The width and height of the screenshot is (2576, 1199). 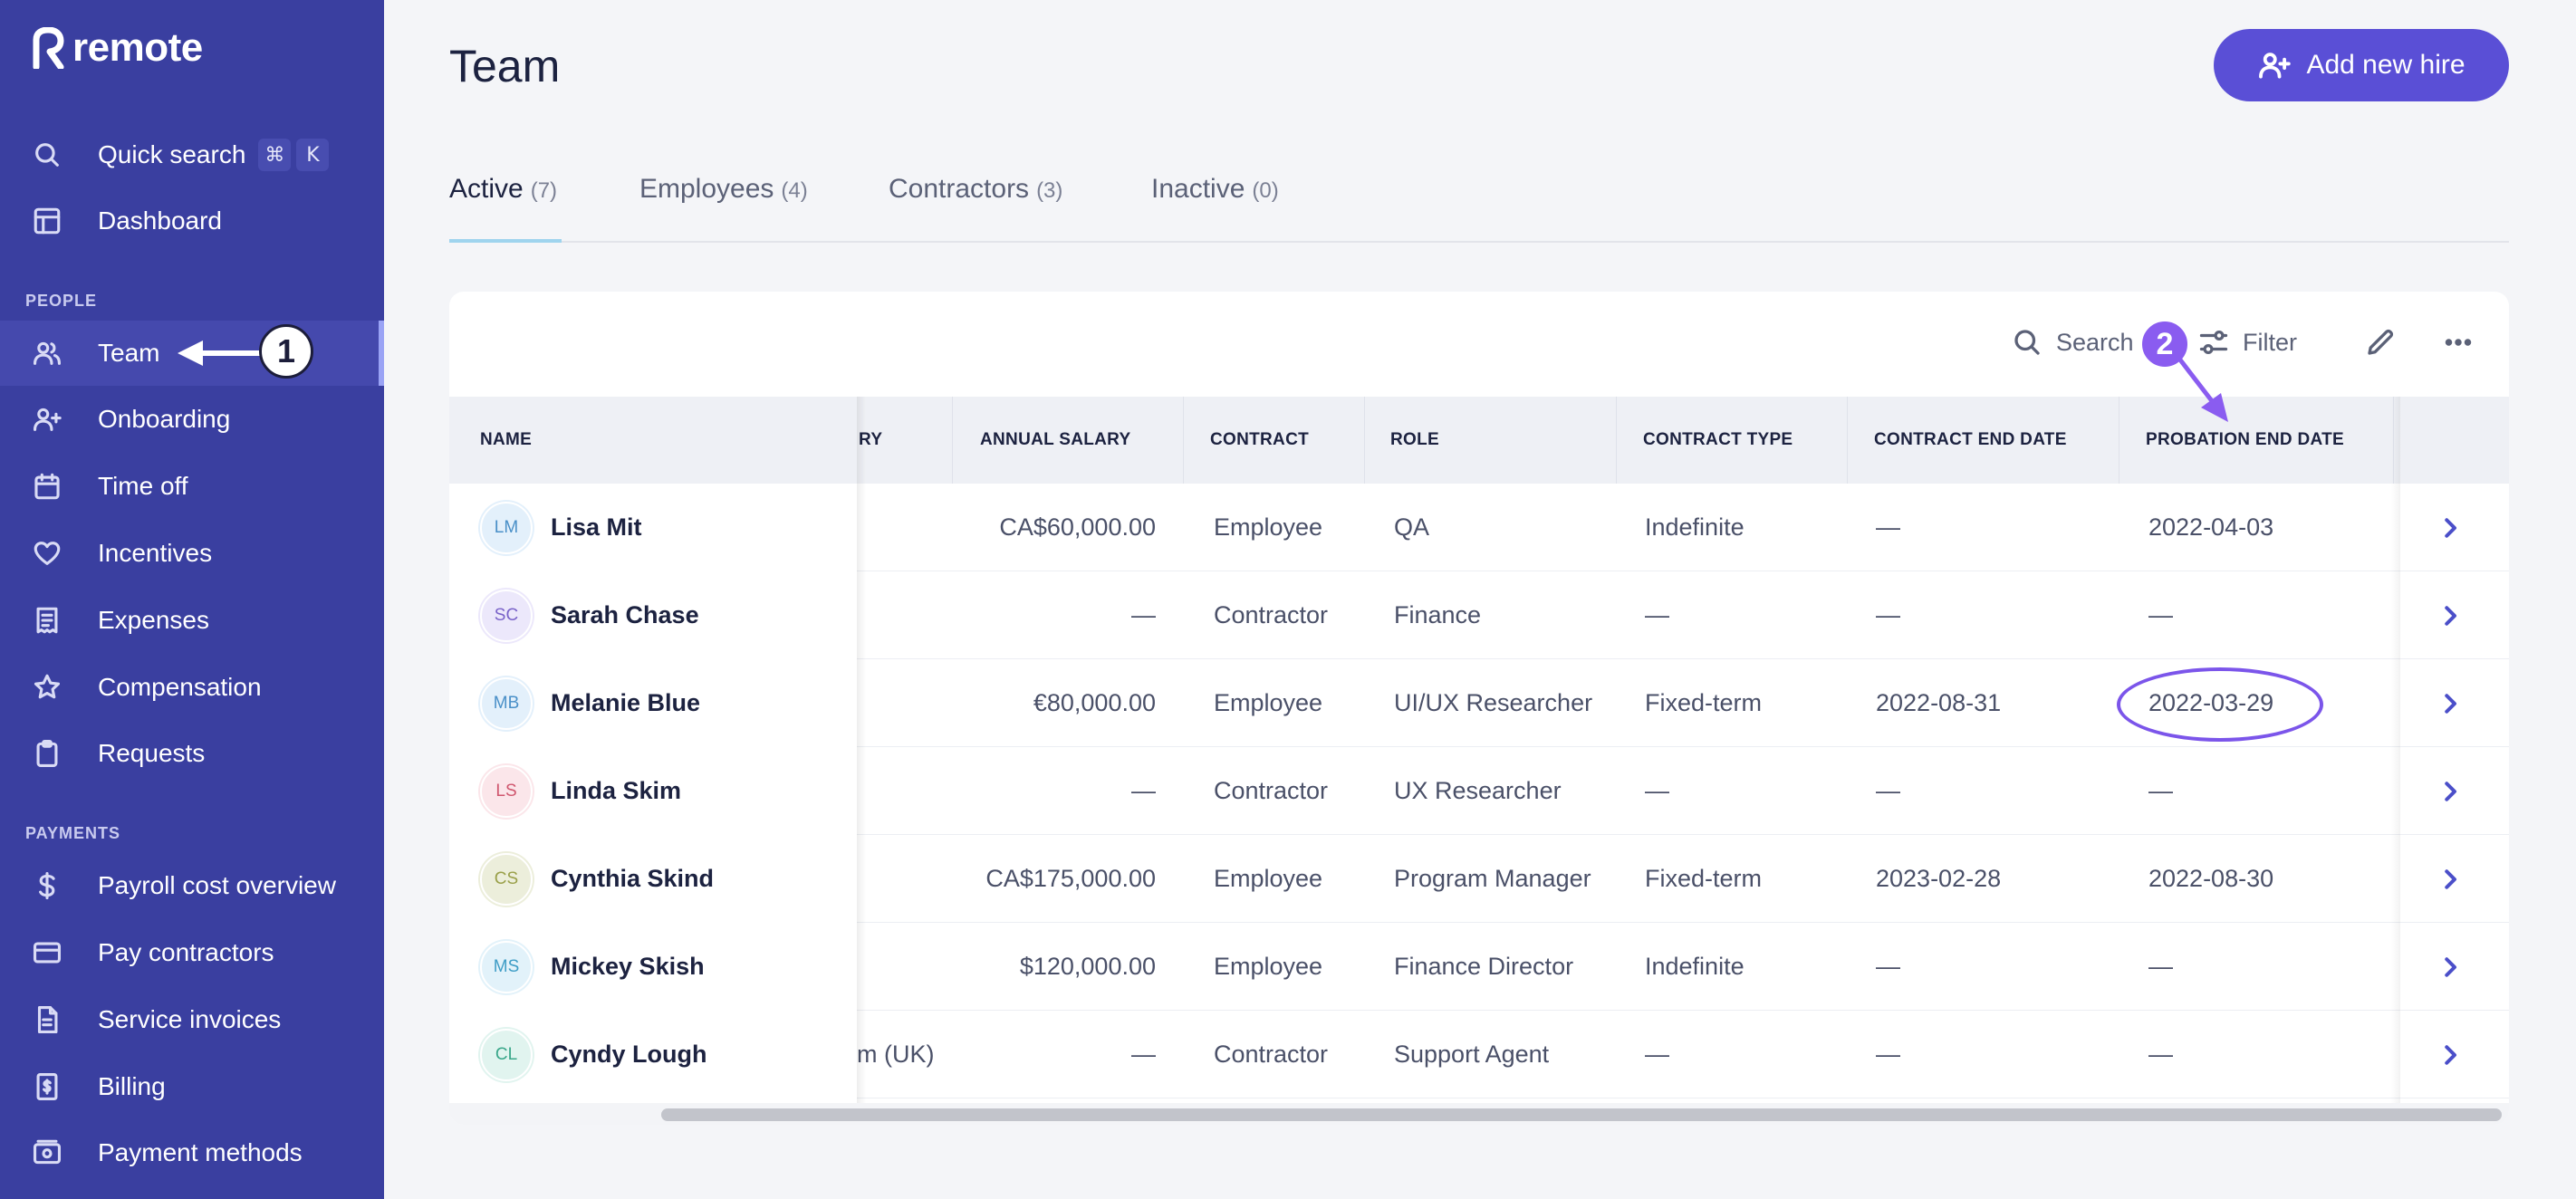 What do you see at coordinates (1094, 702) in the screenshot?
I see `cell-annual-salary: €80,000.00` at bounding box center [1094, 702].